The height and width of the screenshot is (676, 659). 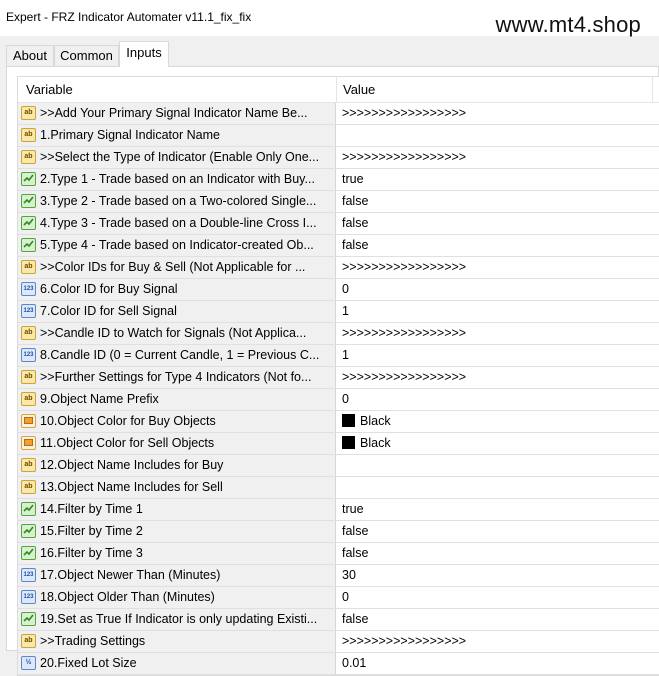 What do you see at coordinates (131, 487) in the screenshot?
I see `variable-name: 13.Object Name Includes for Sell` at bounding box center [131, 487].